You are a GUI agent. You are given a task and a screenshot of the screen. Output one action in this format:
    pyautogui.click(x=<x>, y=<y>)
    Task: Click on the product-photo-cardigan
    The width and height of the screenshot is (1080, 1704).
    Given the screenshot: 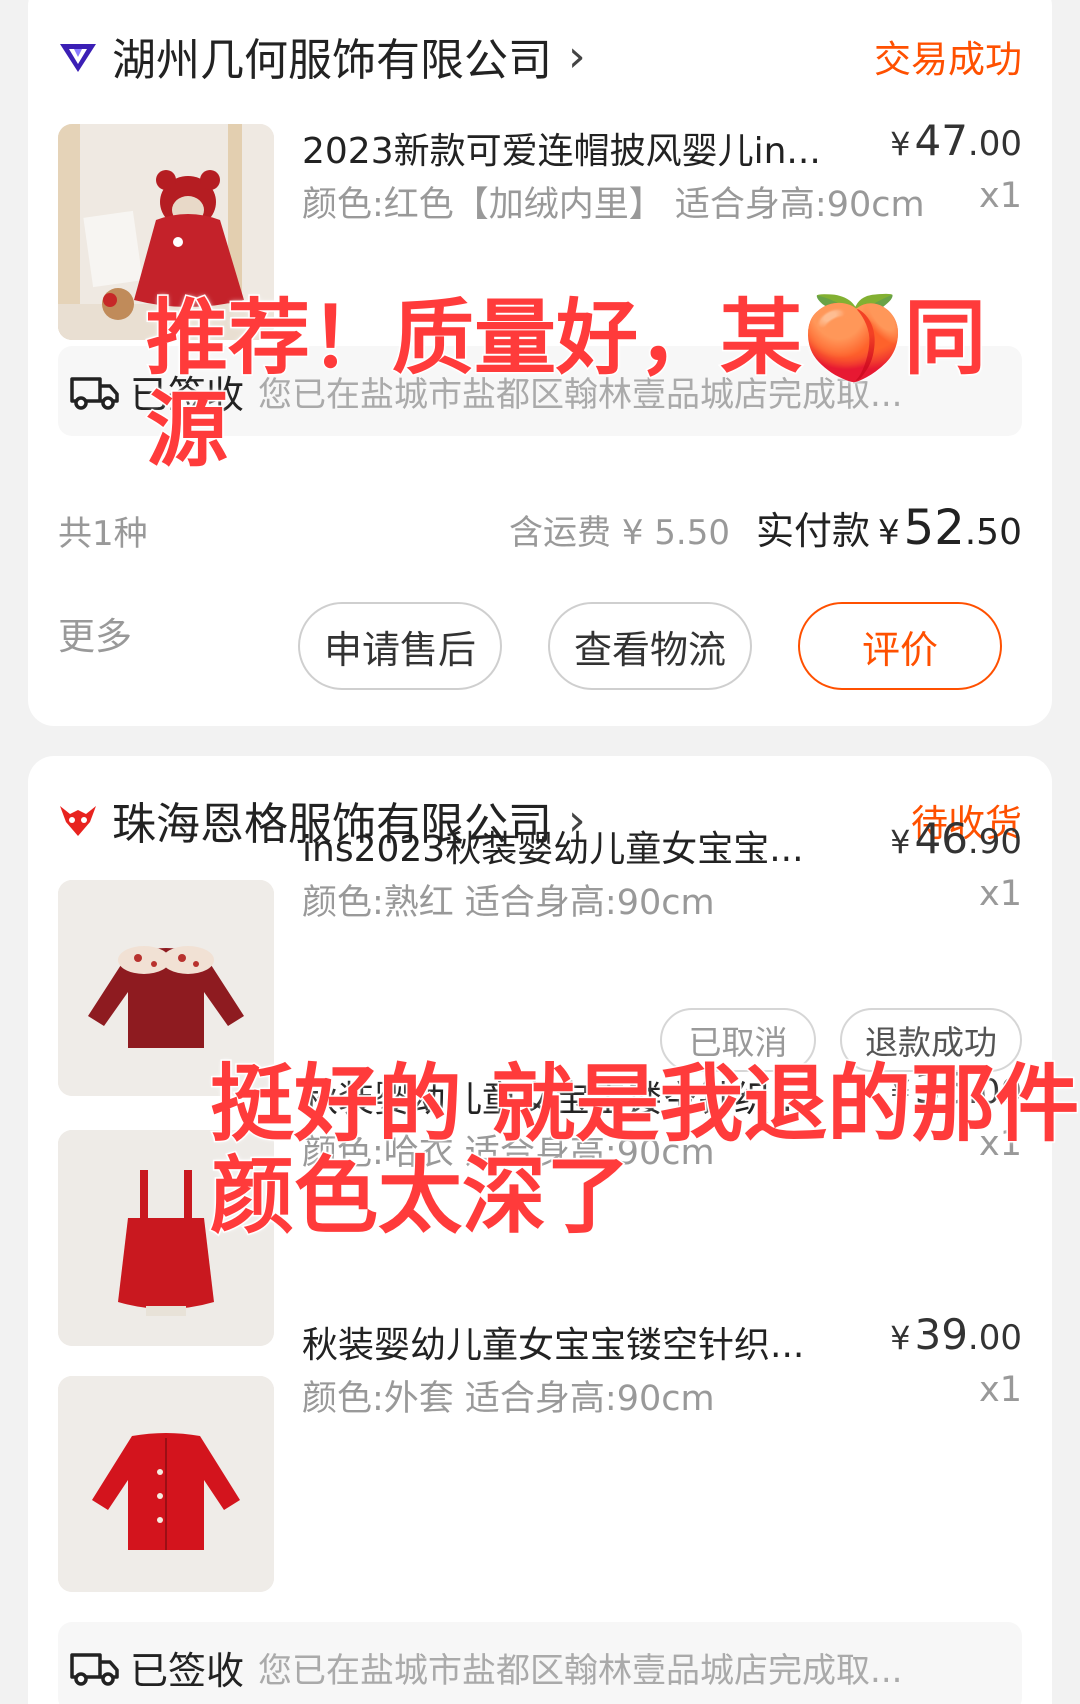 What is the action you would take?
    pyautogui.click(x=166, y=1484)
    